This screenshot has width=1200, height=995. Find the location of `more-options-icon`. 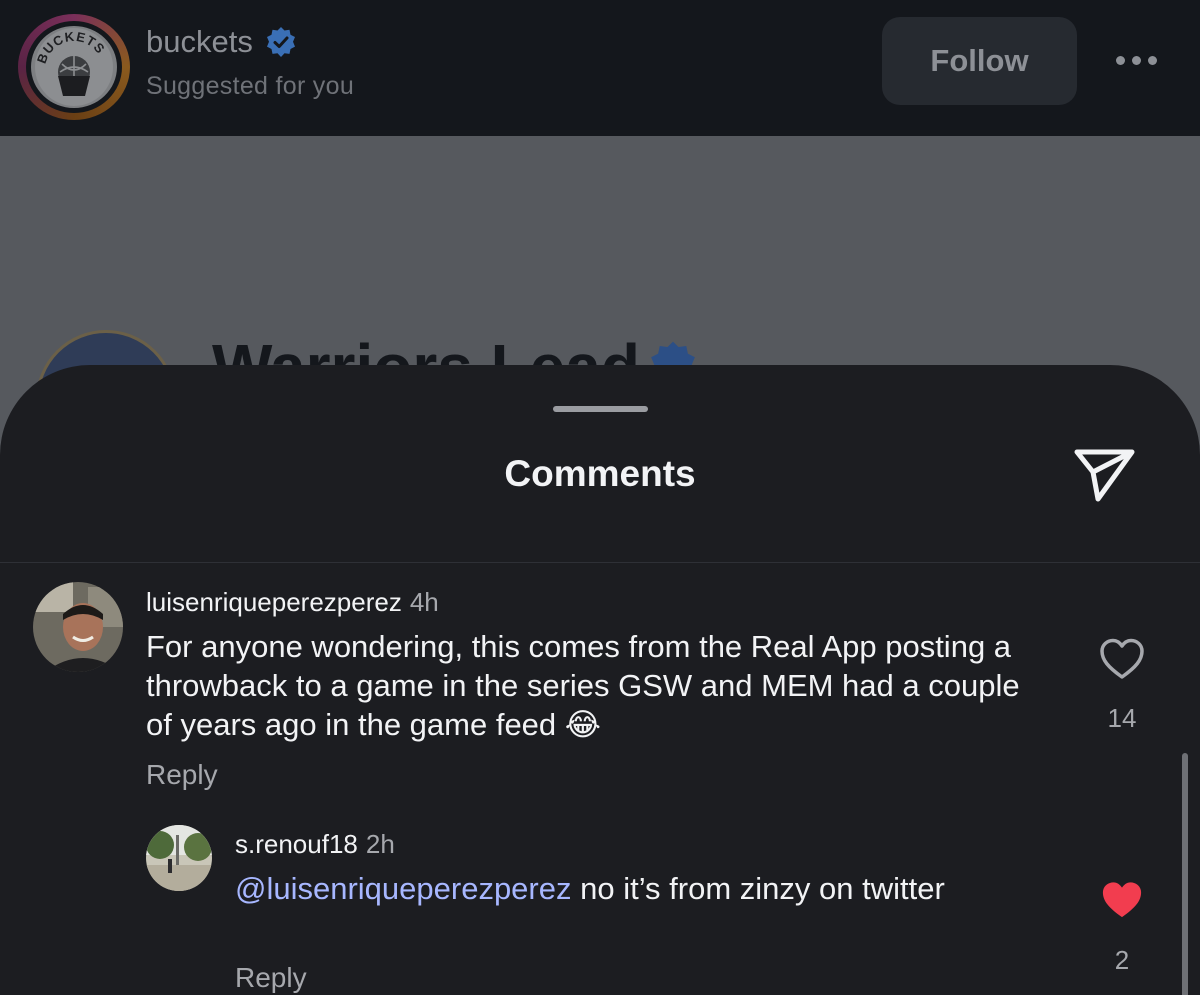

more-options-icon is located at coordinates (1136, 60).